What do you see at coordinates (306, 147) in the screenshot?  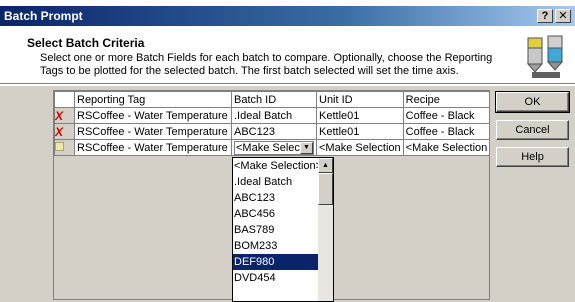 I see `chevron-down-icon: ▼` at bounding box center [306, 147].